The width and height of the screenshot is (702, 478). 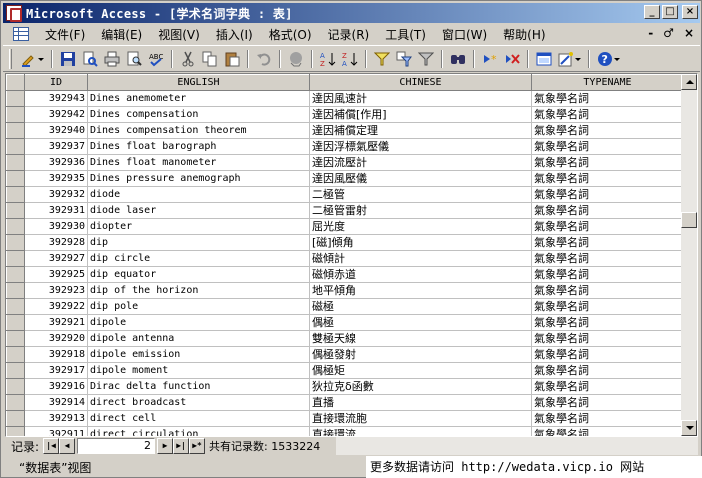 I want to click on cell-english: dip equator, so click(x=198, y=274).